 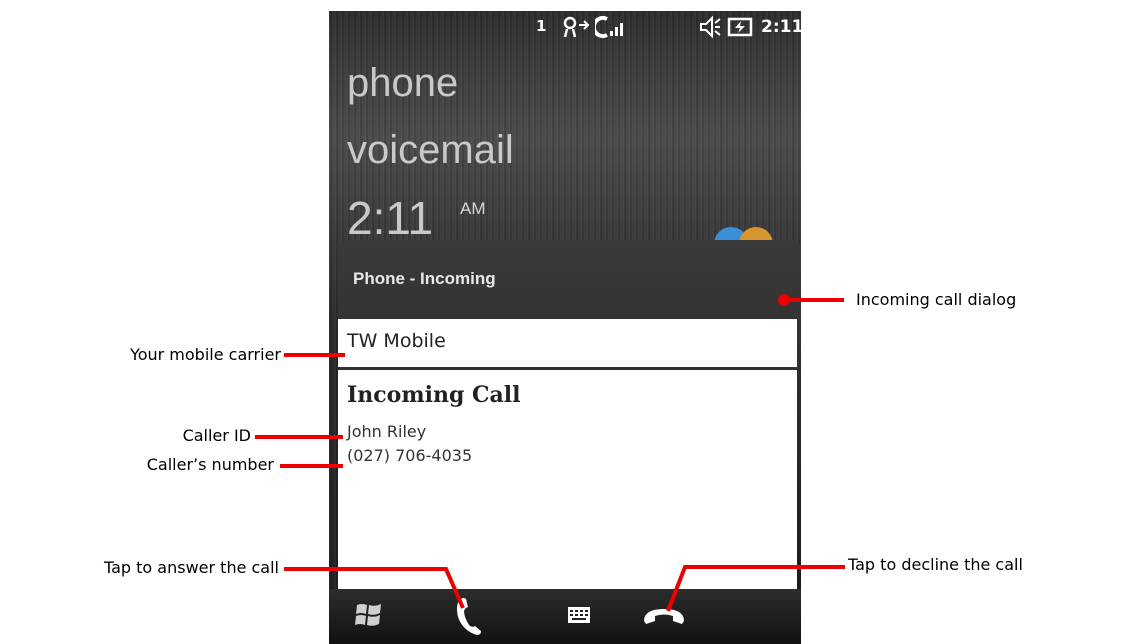 I want to click on annotation-caller-number: Caller’s number, so click(x=210, y=464).